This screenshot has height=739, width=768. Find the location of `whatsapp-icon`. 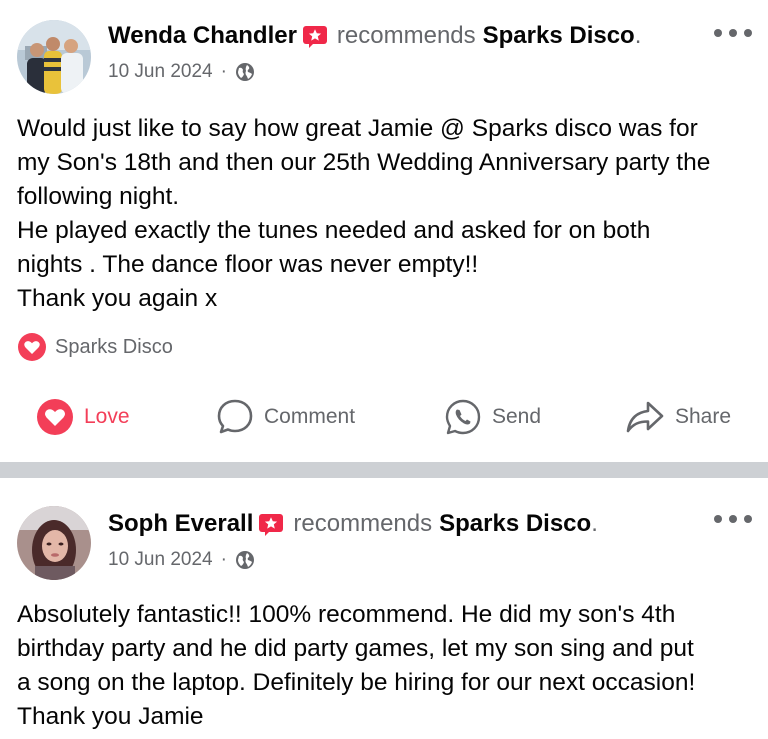

whatsapp-icon is located at coordinates (463, 417).